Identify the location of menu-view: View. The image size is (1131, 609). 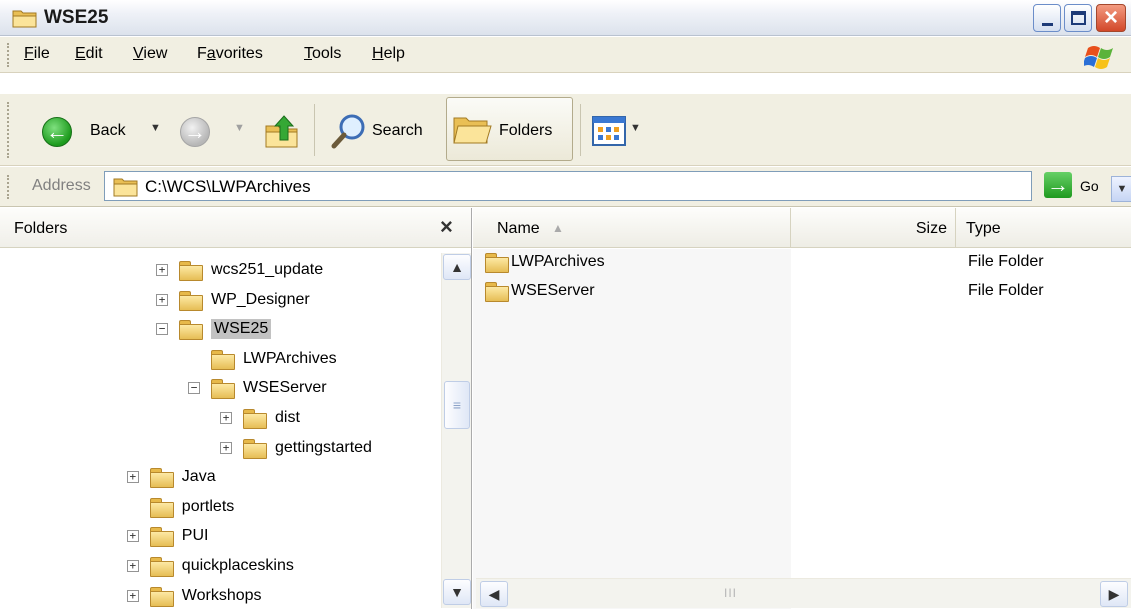
(150, 54).